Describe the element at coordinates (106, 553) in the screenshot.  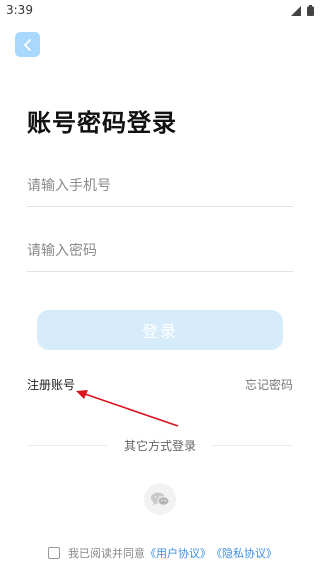
I see `agreement-prefix: 我已阅读并同意` at that location.